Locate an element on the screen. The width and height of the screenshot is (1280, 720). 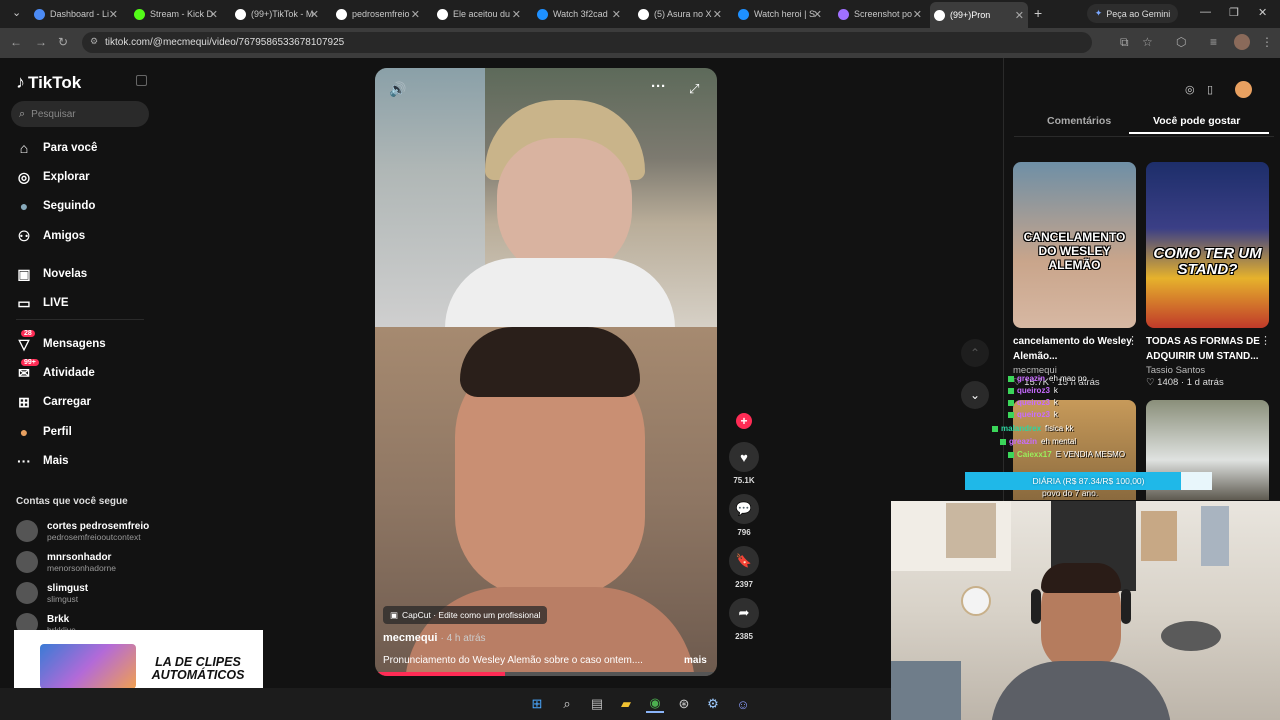
nav-item: ⚇ Amigos is located at coordinates (50, 236).